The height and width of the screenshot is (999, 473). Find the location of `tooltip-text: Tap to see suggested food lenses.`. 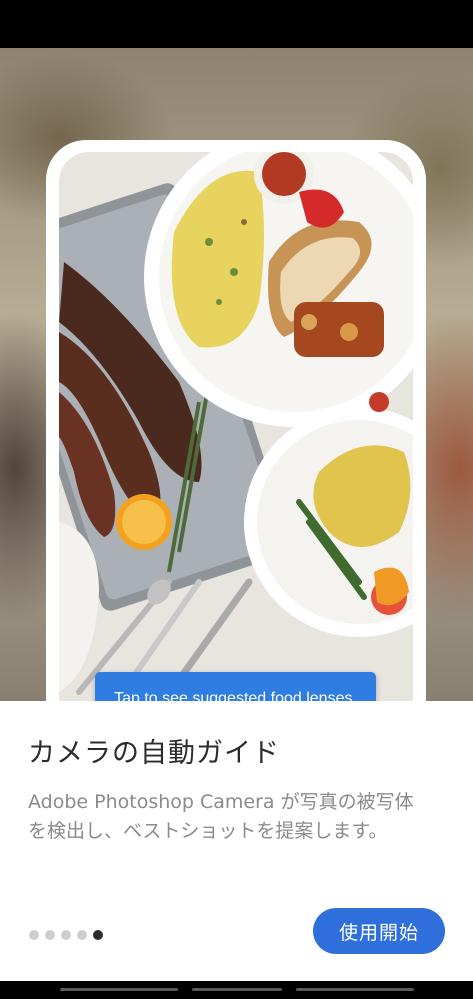

tooltip-text: Tap to see suggested food lenses. is located at coordinates (235, 695).